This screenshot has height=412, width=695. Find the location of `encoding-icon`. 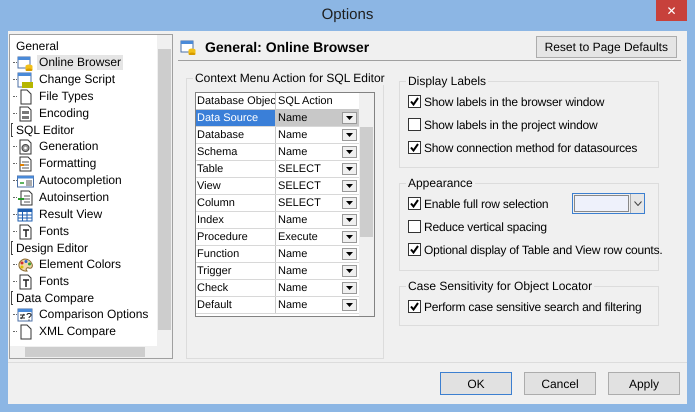

encoding-icon is located at coordinates (25, 114).